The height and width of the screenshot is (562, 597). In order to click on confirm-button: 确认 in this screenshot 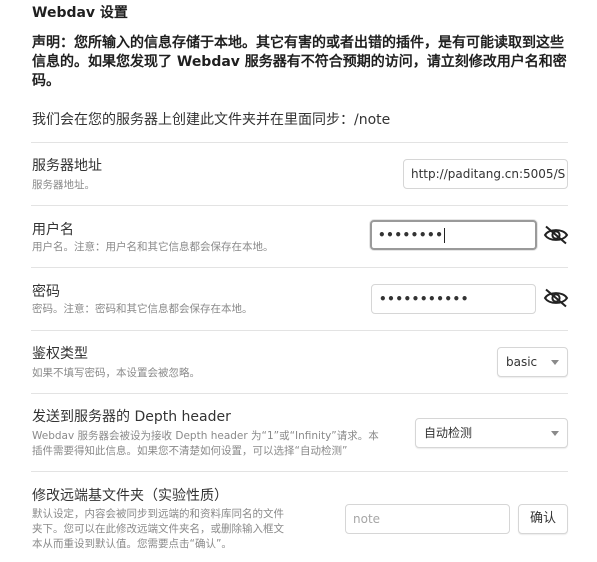, I will do `click(543, 519)`.